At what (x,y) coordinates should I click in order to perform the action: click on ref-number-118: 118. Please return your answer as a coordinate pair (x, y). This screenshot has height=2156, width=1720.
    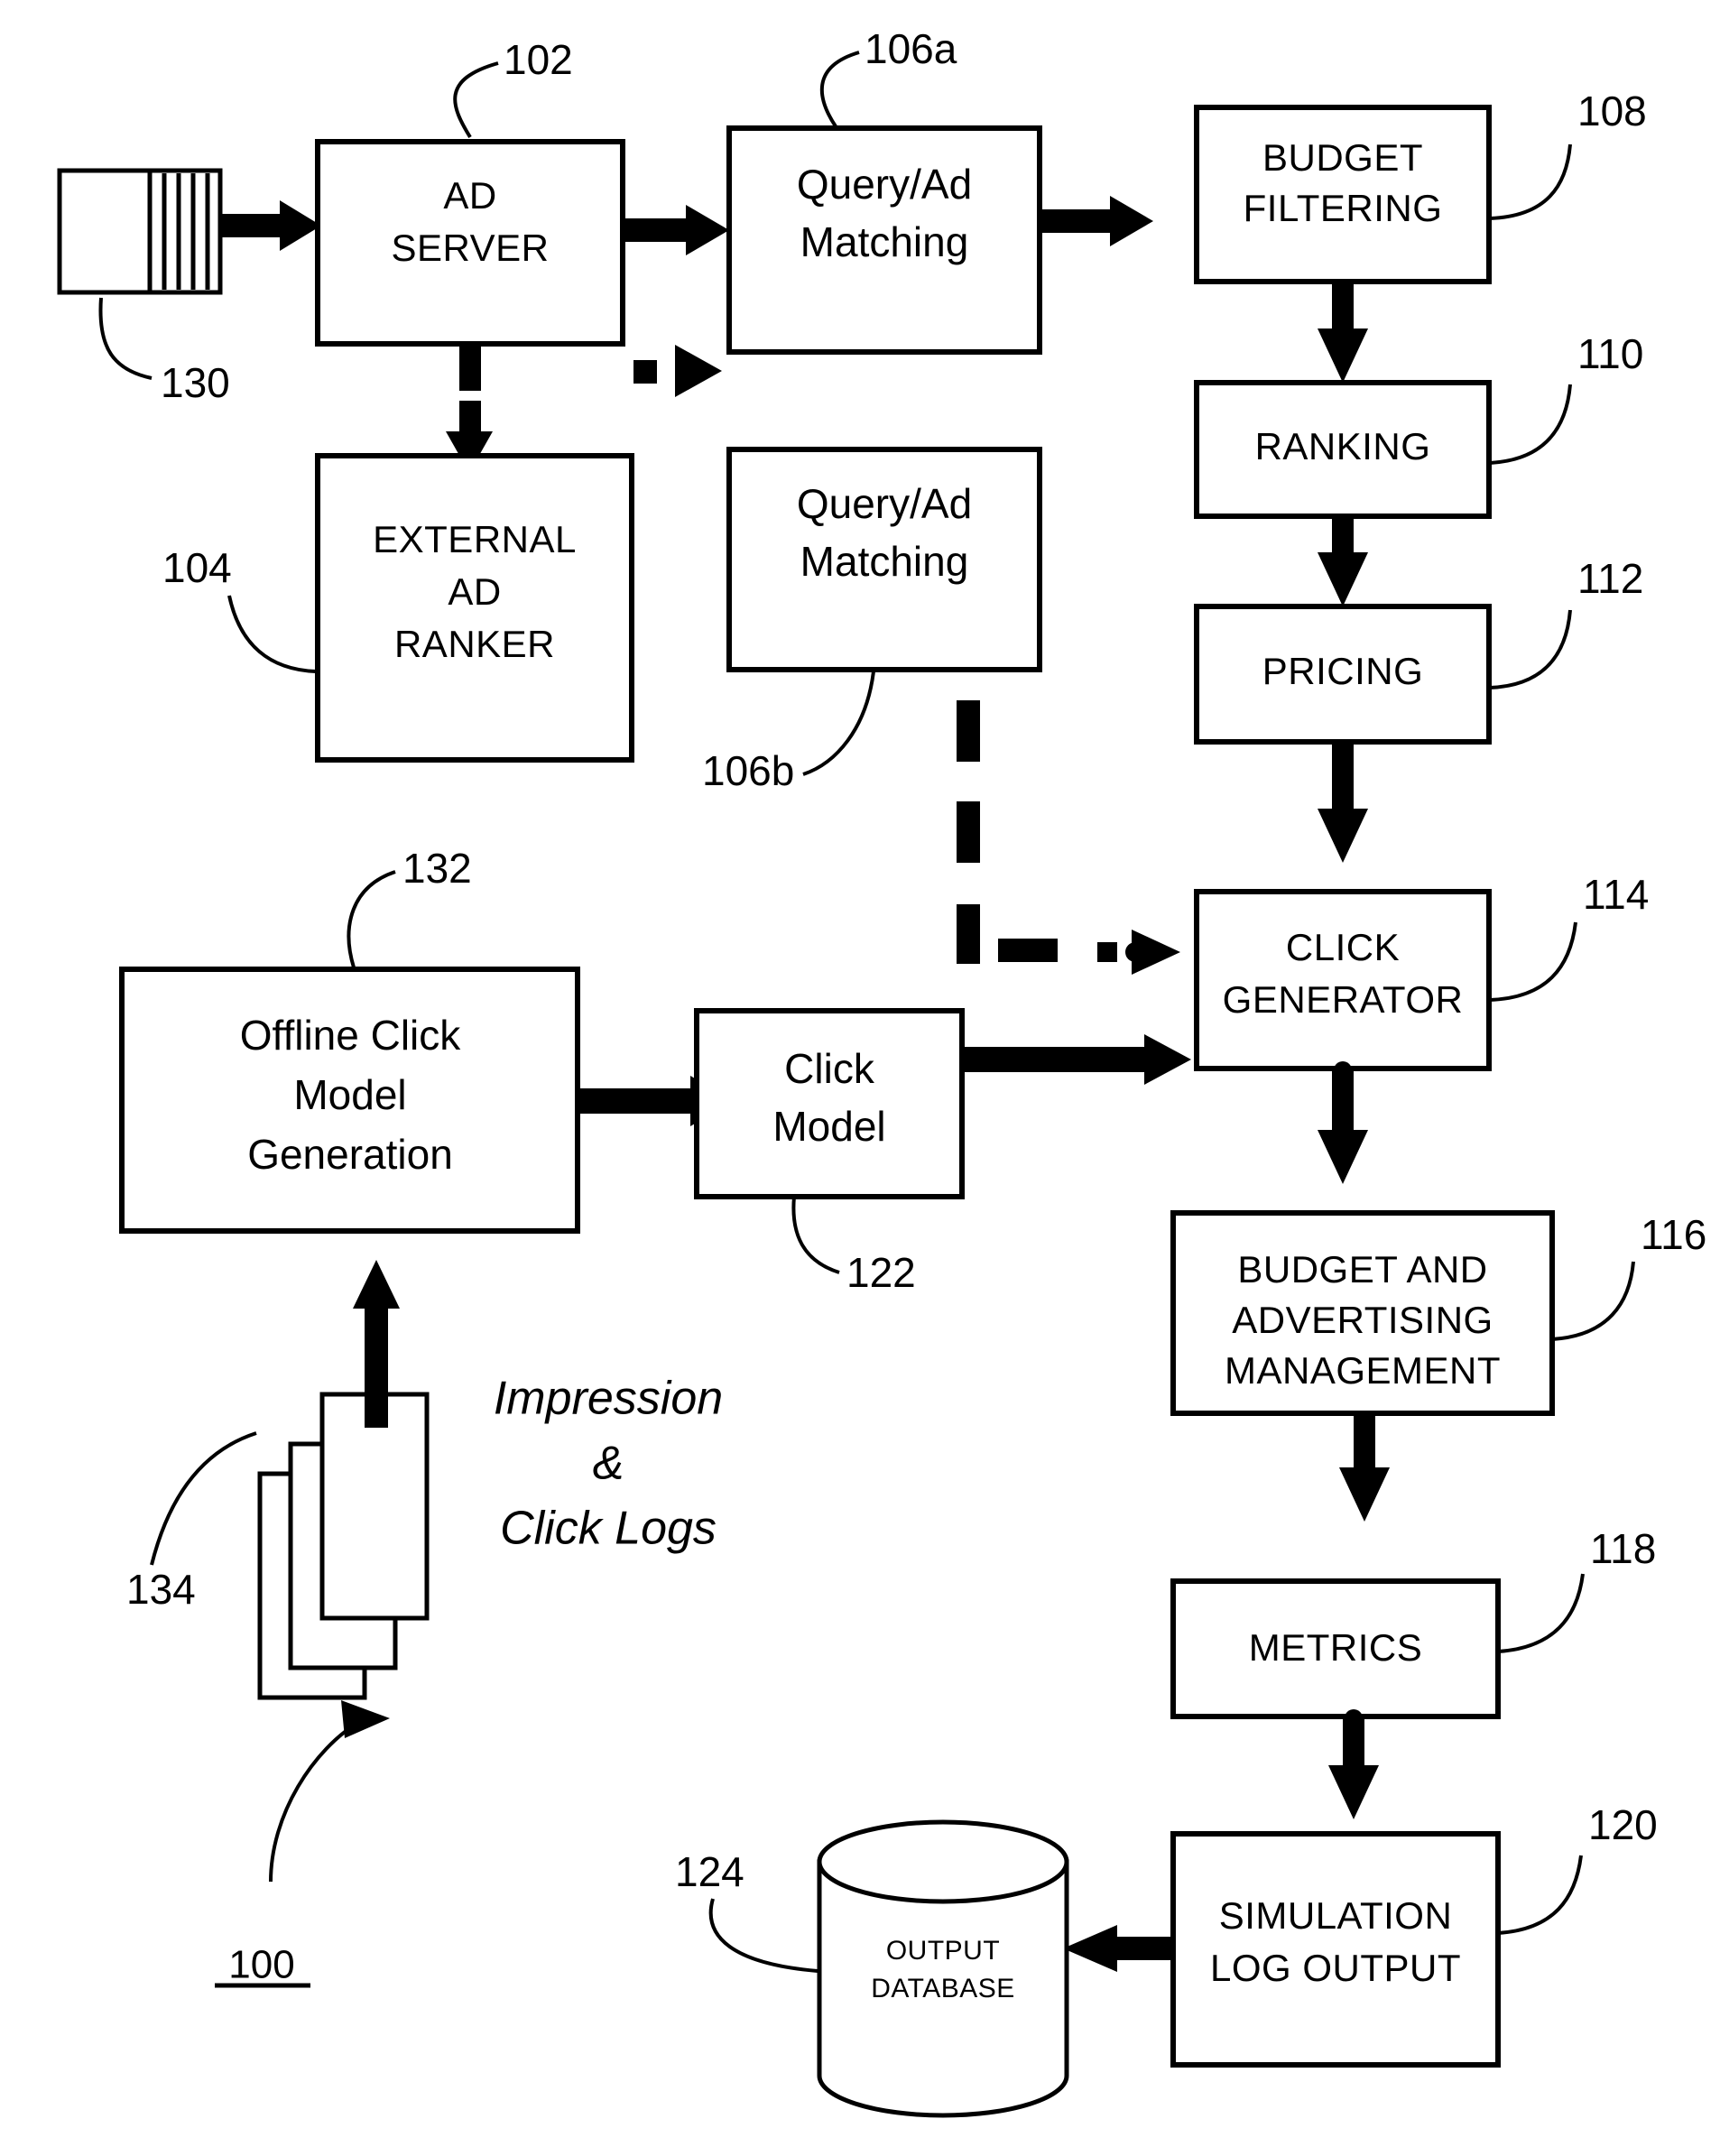
    Looking at the image, I should click on (1623, 1548).